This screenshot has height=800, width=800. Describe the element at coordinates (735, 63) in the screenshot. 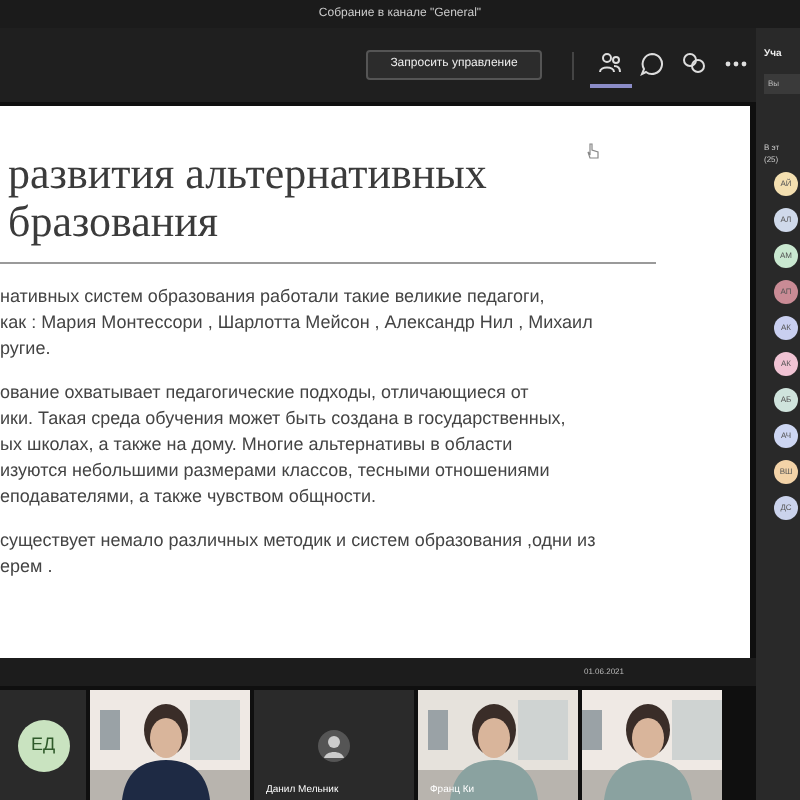

I see `more-icon` at that location.